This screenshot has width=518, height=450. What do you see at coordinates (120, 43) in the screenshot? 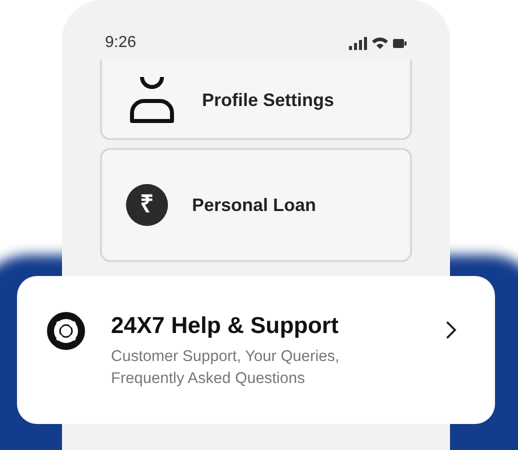
I see `status-time: 9:26` at bounding box center [120, 43].